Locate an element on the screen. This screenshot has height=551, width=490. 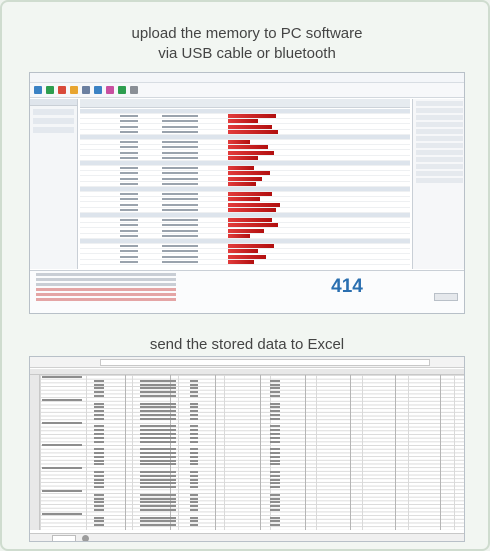
chart-icon is located at coordinates (110, 90).